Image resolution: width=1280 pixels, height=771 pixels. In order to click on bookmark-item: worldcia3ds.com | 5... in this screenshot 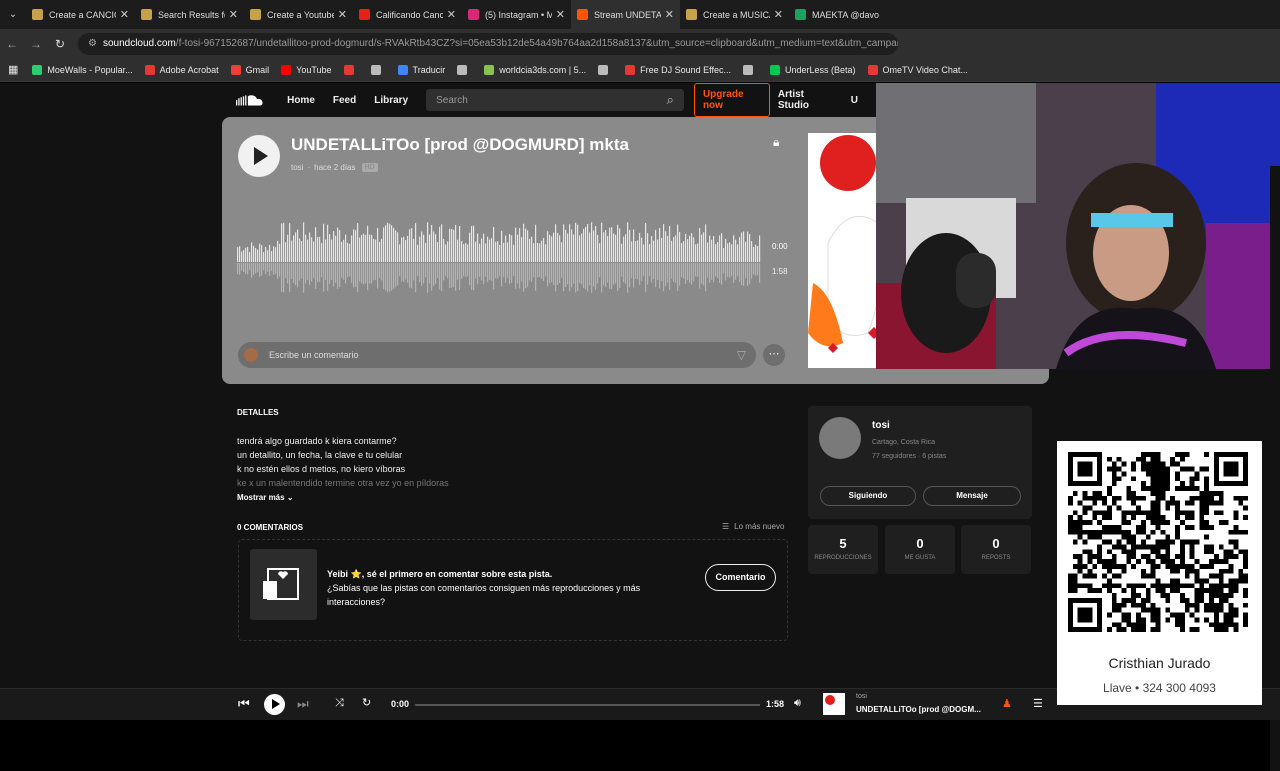, I will do `click(535, 69)`.